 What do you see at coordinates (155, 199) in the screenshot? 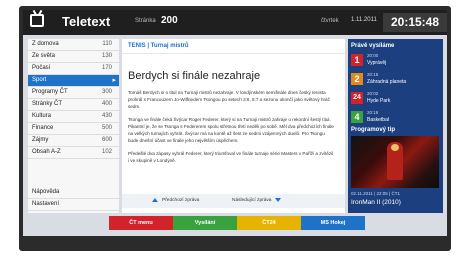
I see `arrow-up-icon` at bounding box center [155, 199].